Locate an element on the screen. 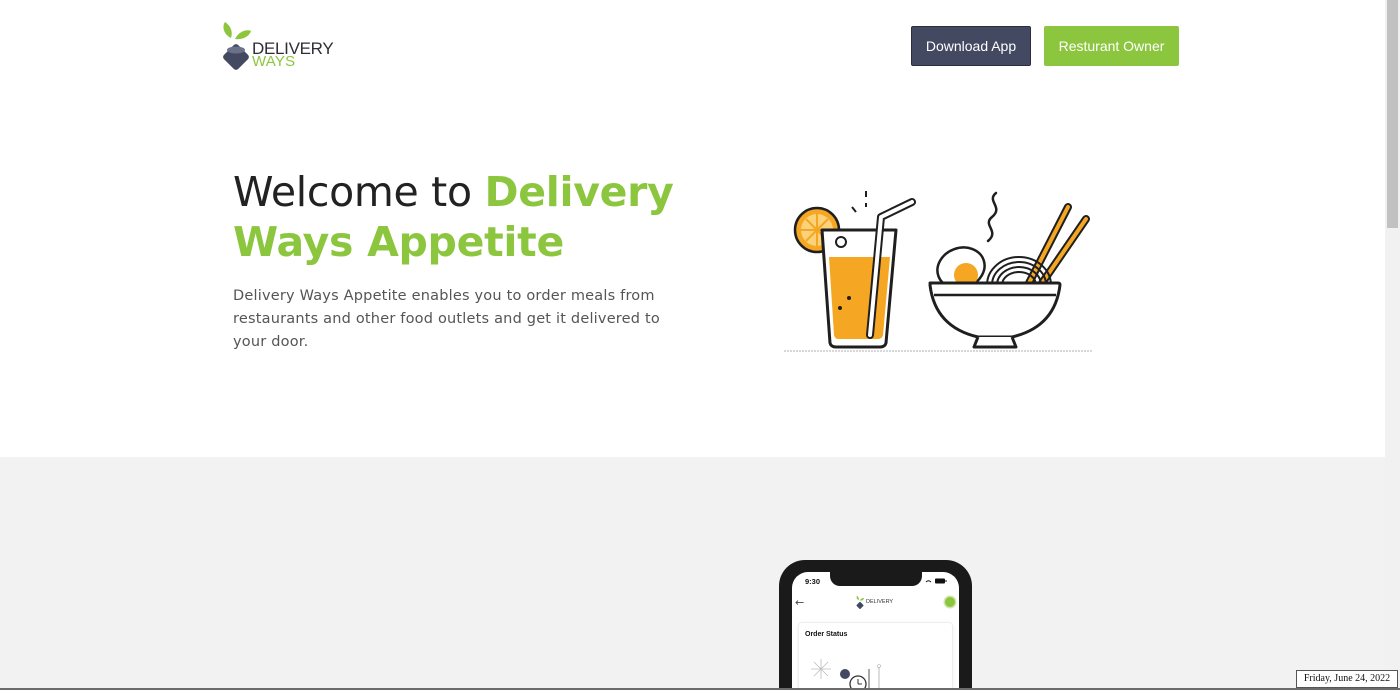 This screenshot has height=690, width=1400. phone-screen: 9:30 ← DELIVERY Order Status is located at coordinates (875, 631).